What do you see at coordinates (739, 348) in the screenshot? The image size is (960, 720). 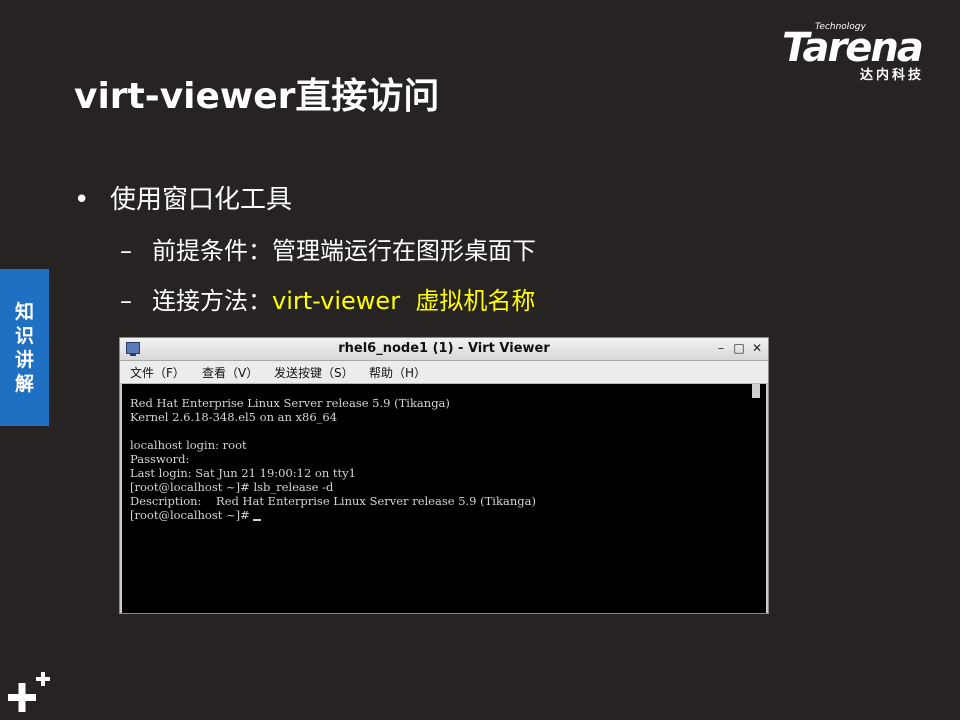 I see `maximize-button: □` at bounding box center [739, 348].